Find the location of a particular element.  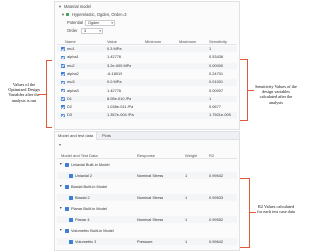

variable-name: alpha2 is located at coordinates (73, 73).